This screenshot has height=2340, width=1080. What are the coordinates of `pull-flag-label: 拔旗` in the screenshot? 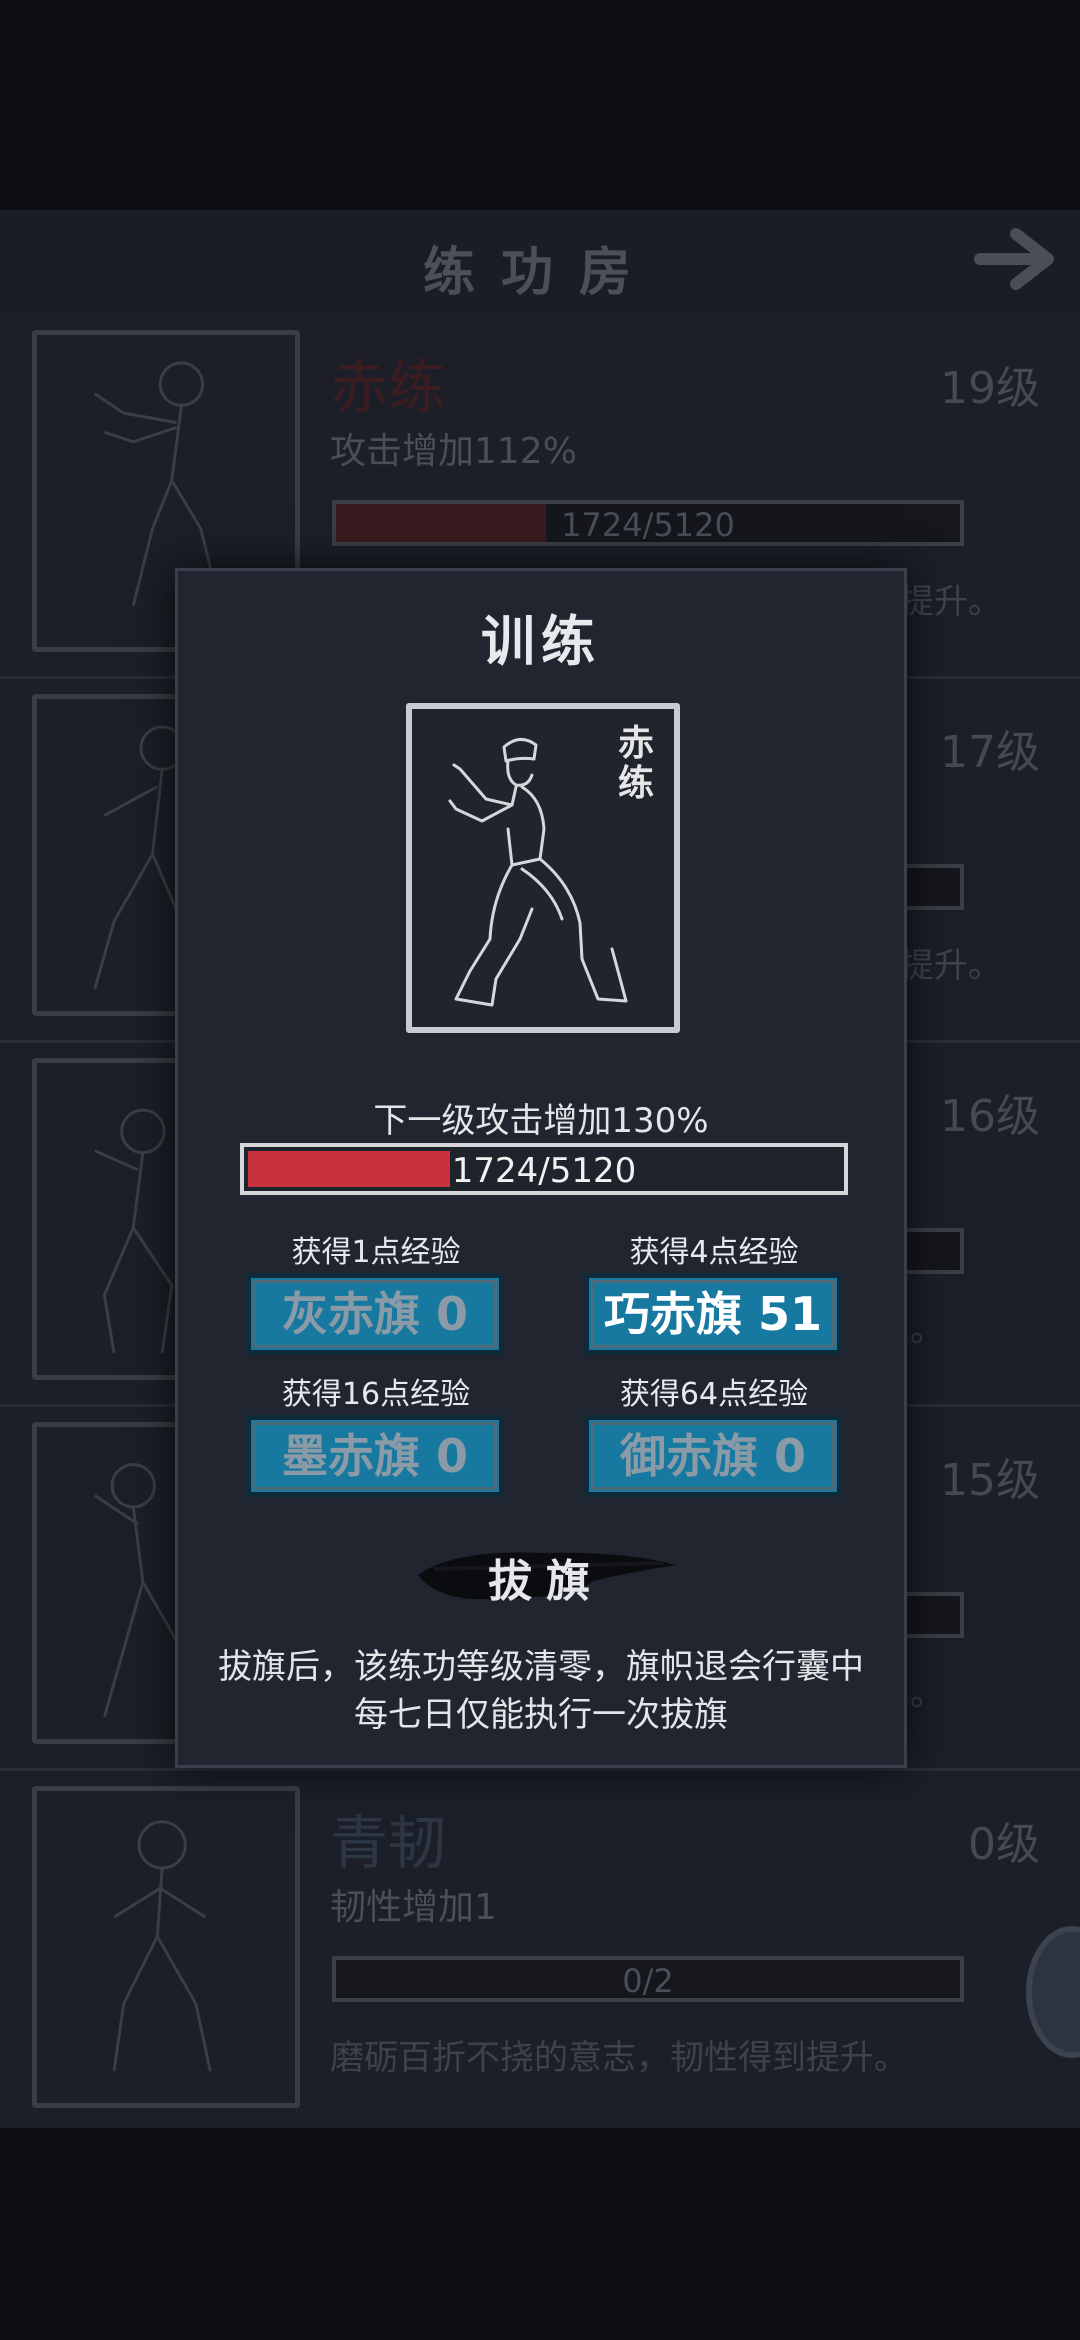 It's located at (546, 1581).